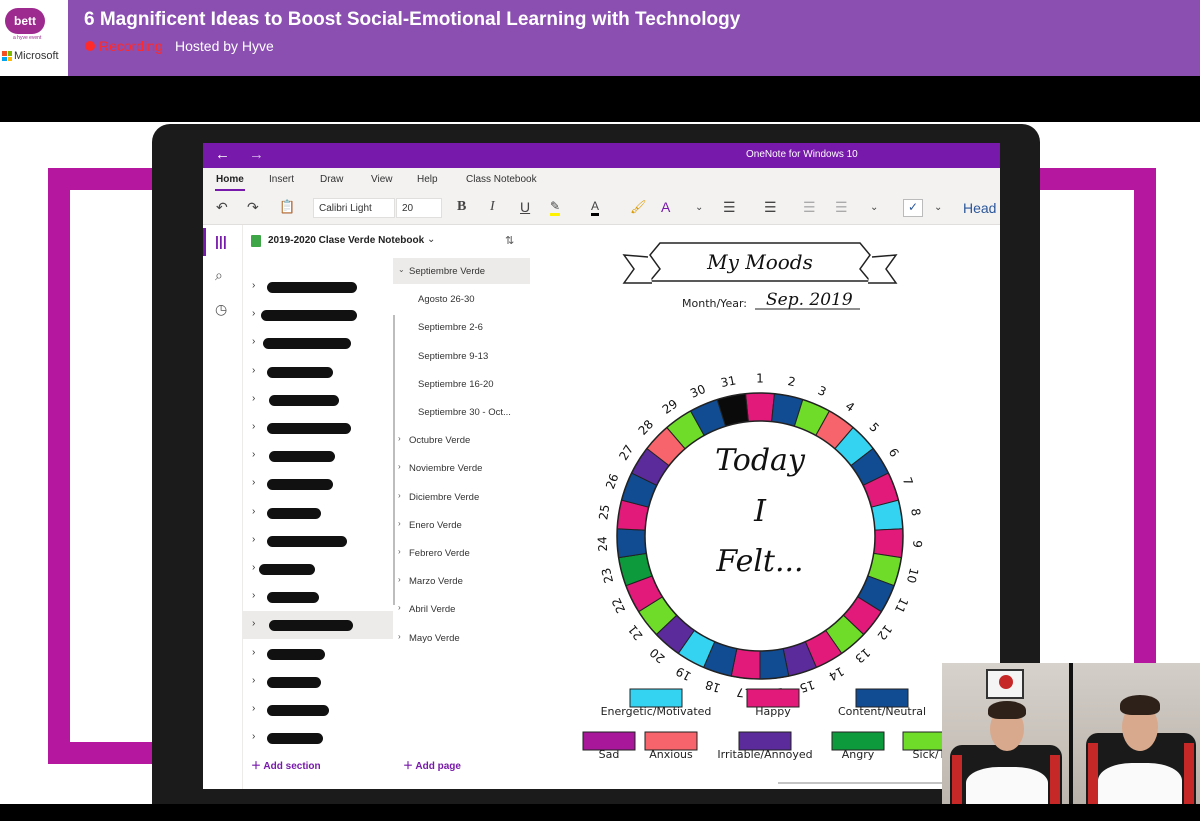 The height and width of the screenshot is (821, 1200). Describe the element at coordinates (311, 626) in the screenshot. I see `redacted-section-name` at that location.